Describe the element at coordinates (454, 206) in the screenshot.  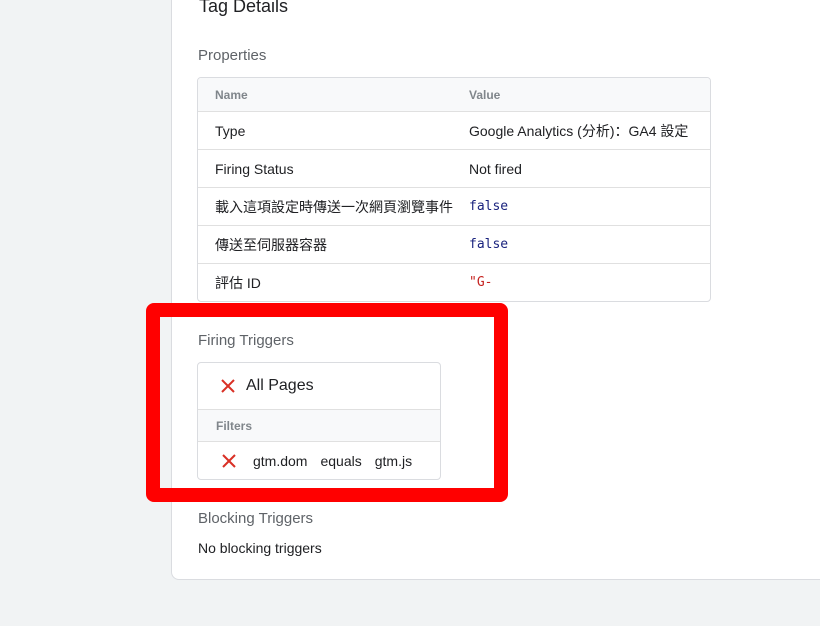
I see `table-row: 載入這項設定時傳送一次網頁瀏覽事件 false` at that location.